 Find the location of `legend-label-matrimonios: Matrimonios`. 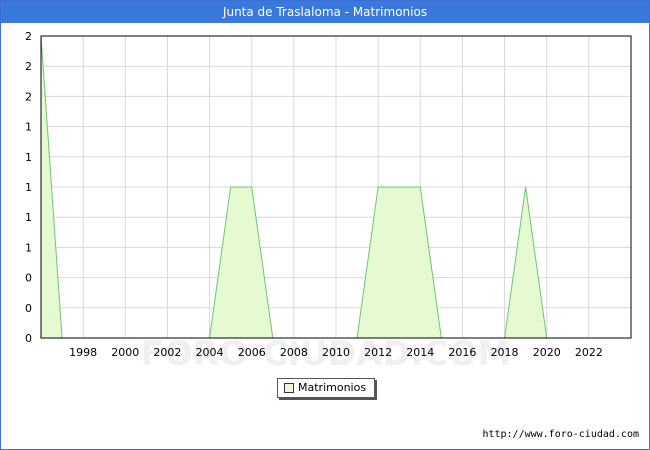

legend-label-matrimonios: Matrimonios is located at coordinates (332, 387).